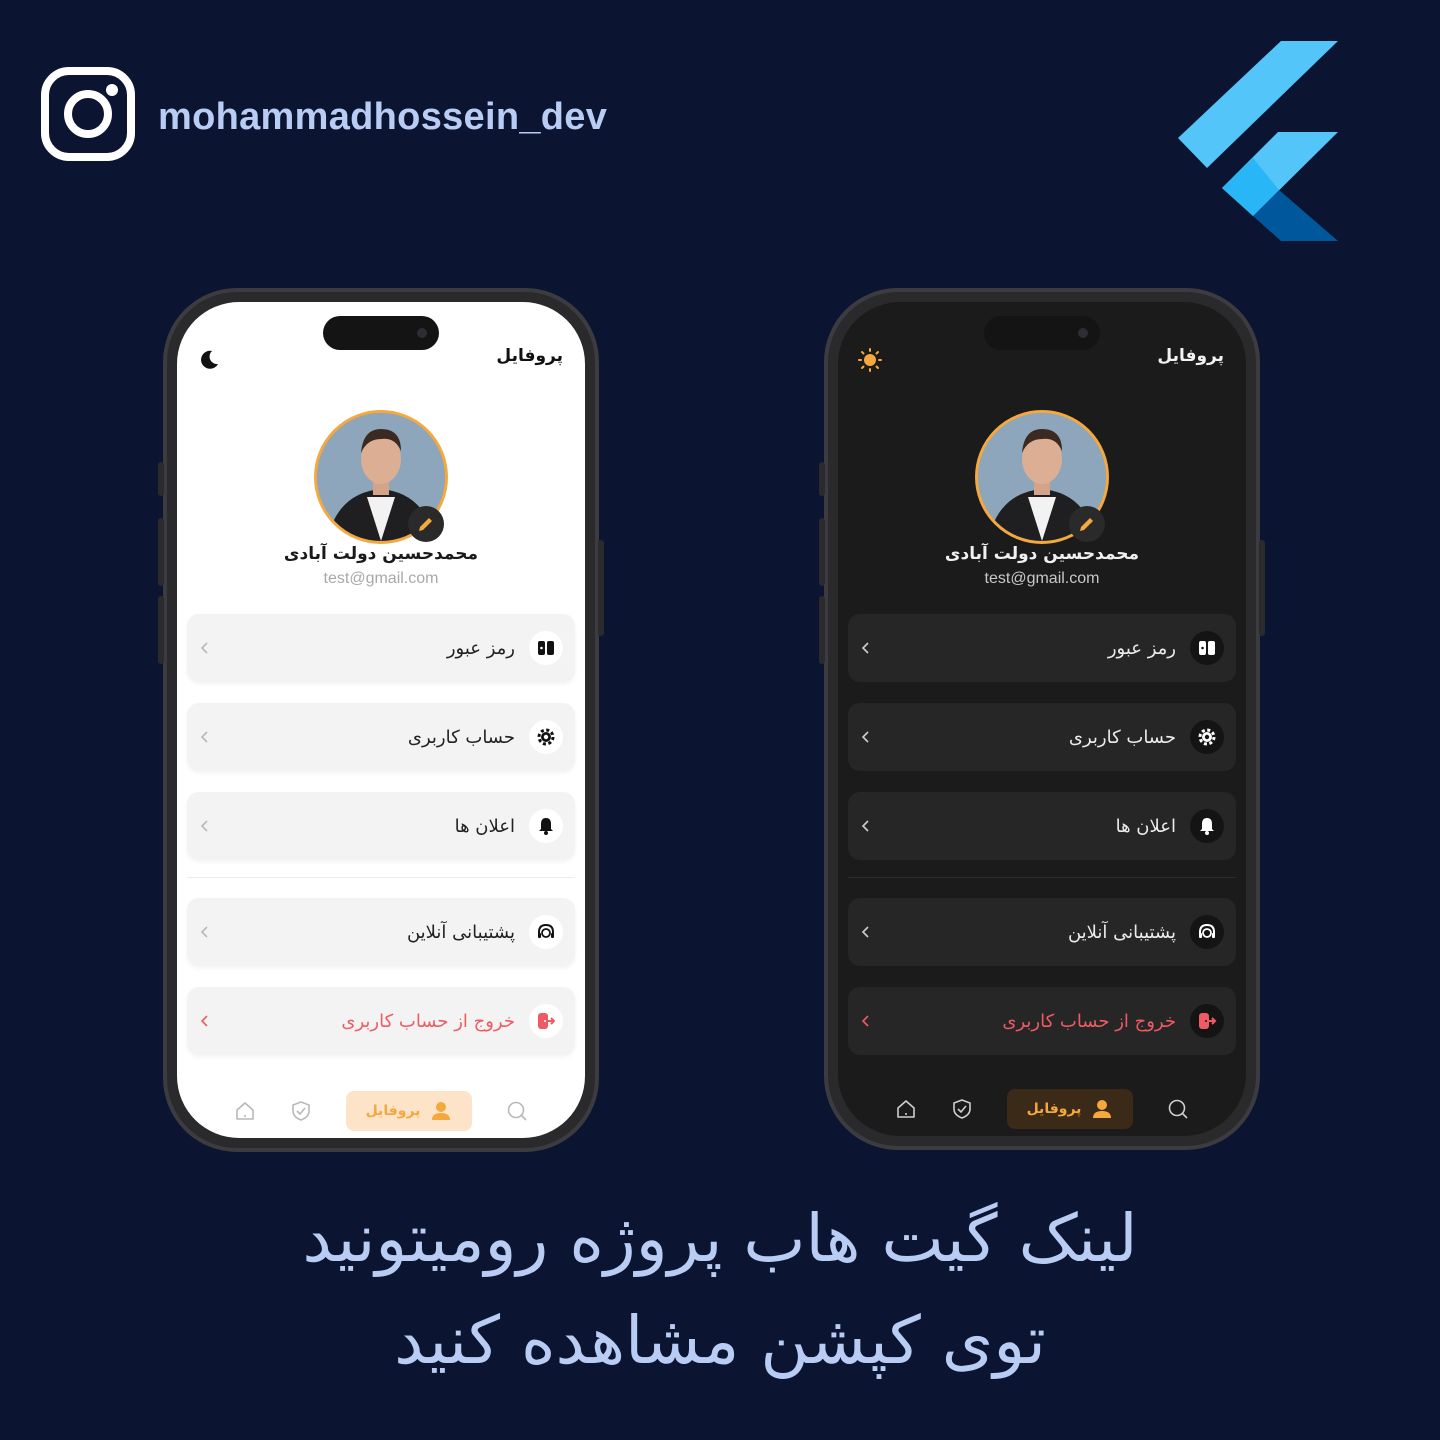 Image resolution: width=1440 pixels, height=1440 pixels. What do you see at coordinates (870, 360) in the screenshot?
I see `sun-icon` at bounding box center [870, 360].